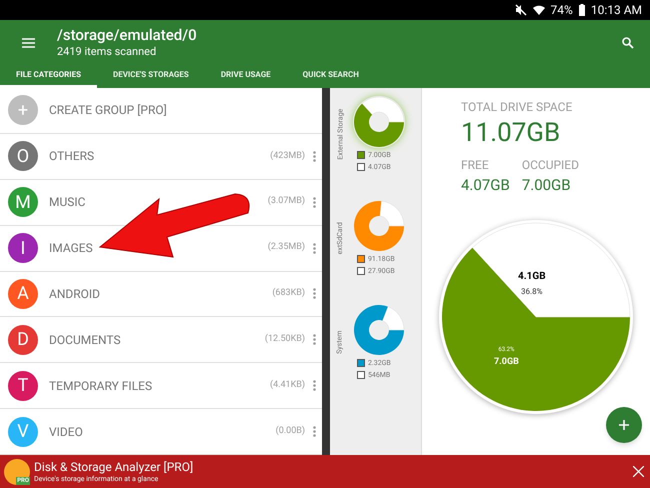 The image size is (650, 488). I want to click on clock-time: 10:13 AM, so click(616, 10).